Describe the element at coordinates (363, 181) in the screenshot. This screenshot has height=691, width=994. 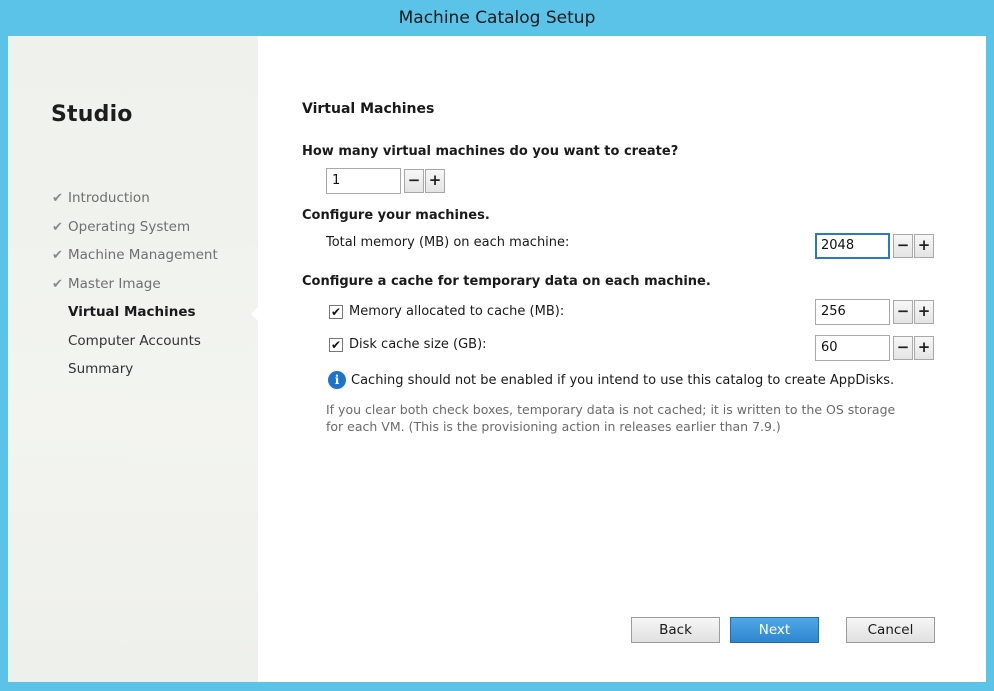
I see `vm-count-input: 1` at that location.